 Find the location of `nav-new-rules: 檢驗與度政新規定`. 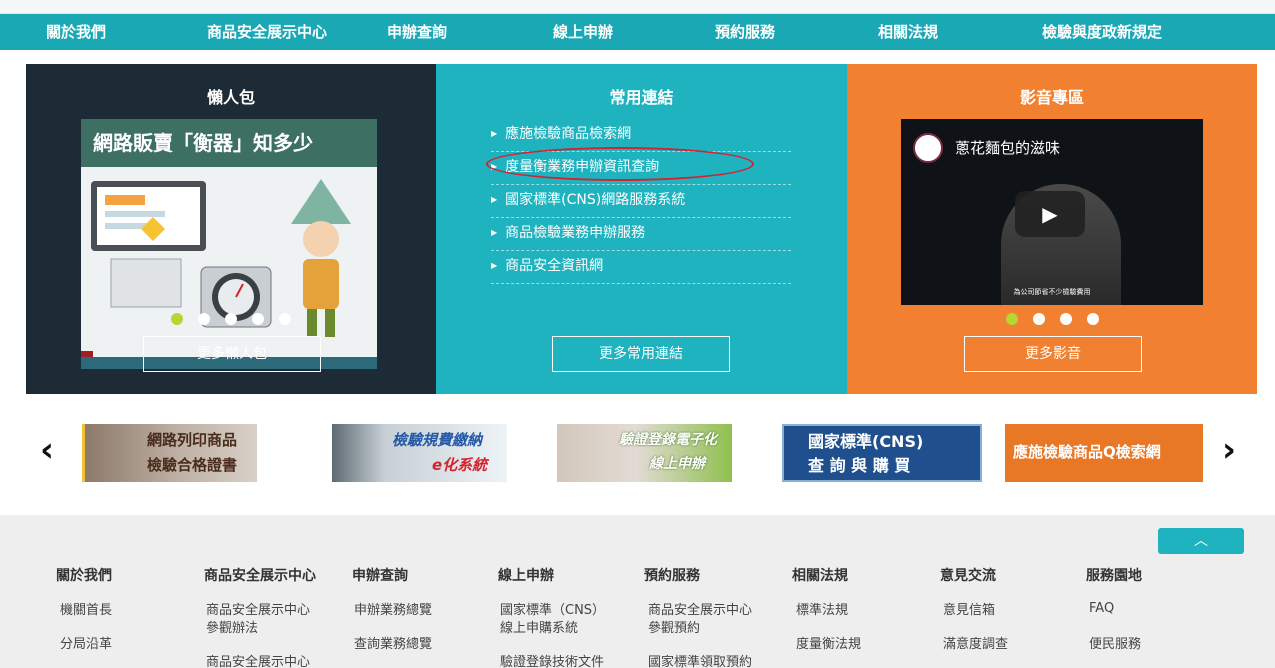

nav-new-rules: 檢驗與度政新規定 is located at coordinates (1102, 32).